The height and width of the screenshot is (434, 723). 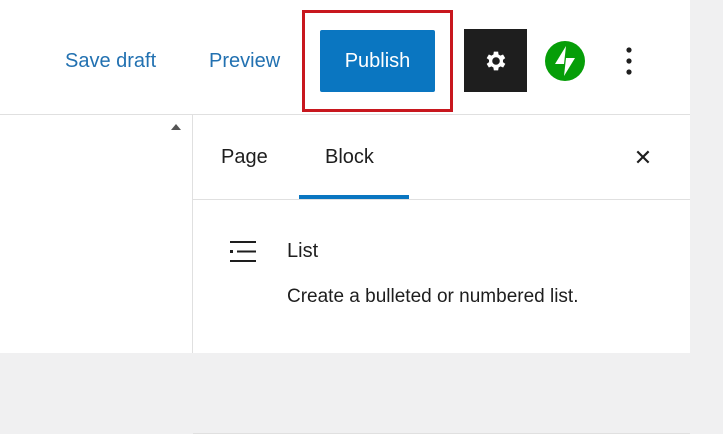 What do you see at coordinates (244, 61) in the screenshot?
I see `preview-button: Preview` at bounding box center [244, 61].